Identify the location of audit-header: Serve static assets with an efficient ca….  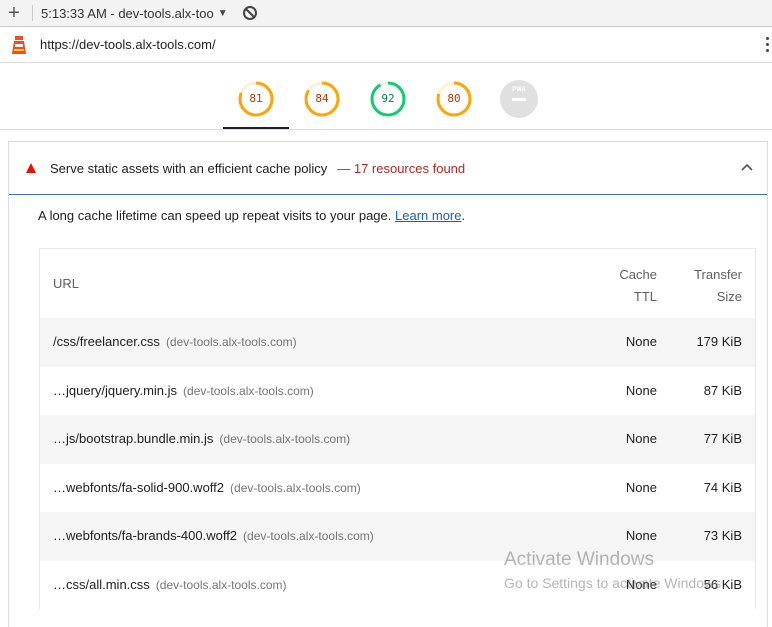
(388, 168).